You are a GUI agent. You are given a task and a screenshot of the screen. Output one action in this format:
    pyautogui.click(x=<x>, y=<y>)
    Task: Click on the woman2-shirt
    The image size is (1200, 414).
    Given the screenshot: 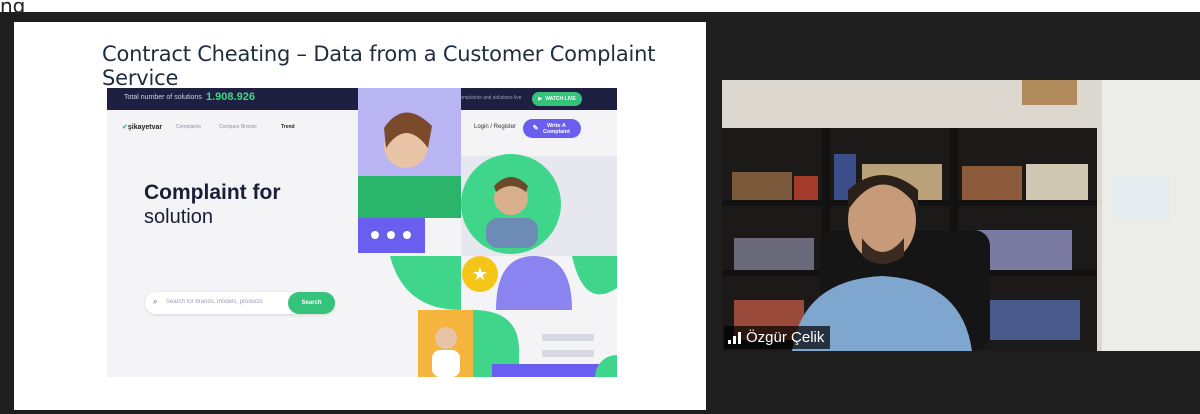 What is the action you would take?
    pyautogui.click(x=446, y=363)
    